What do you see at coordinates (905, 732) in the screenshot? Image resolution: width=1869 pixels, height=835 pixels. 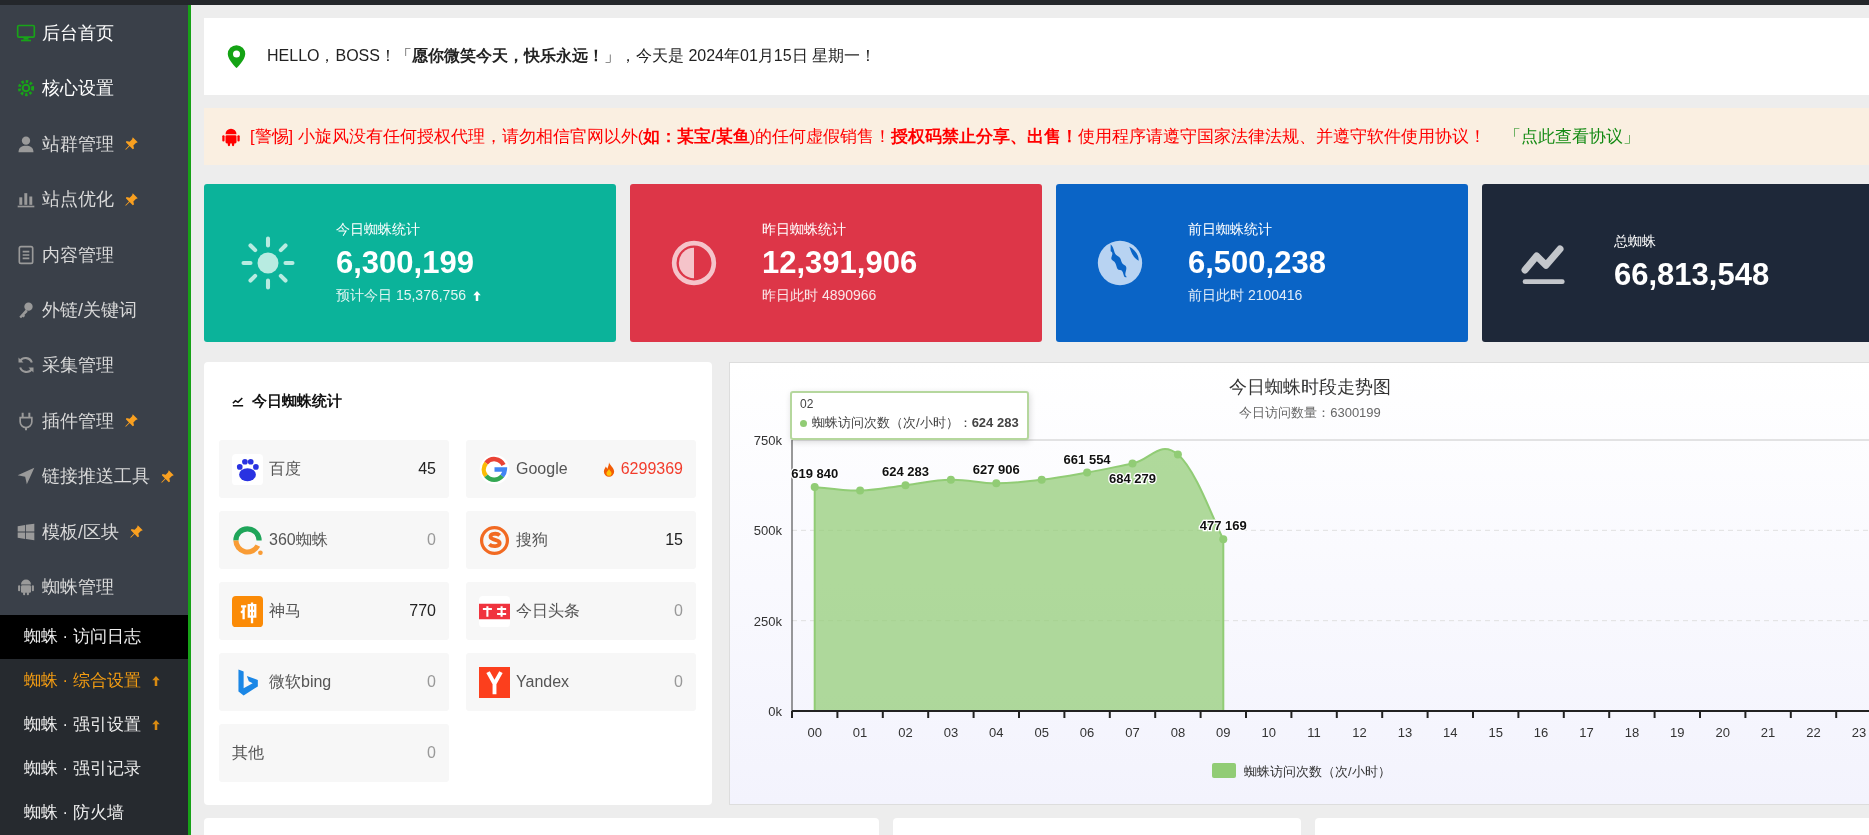 I see `x-tick-label: 02` at bounding box center [905, 732].